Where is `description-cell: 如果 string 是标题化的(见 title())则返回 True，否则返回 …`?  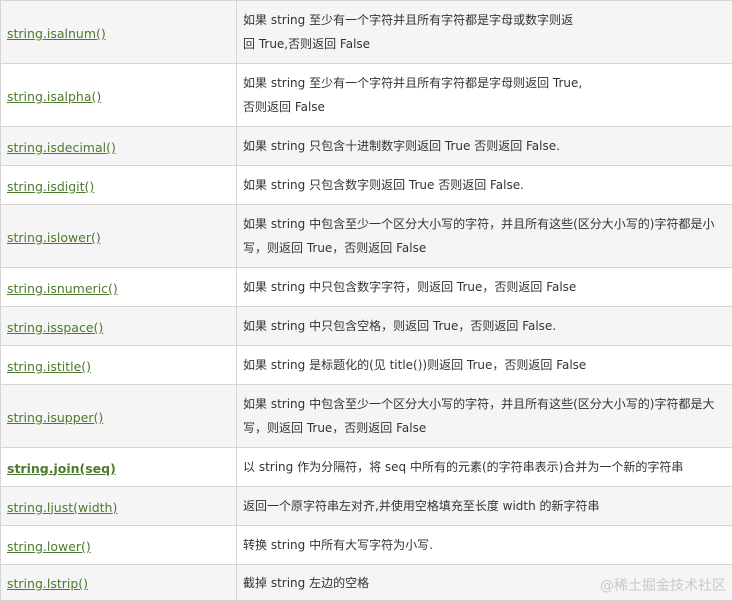 description-cell: 如果 string 是标题化的(见 title())则返回 True，否则返回 … is located at coordinates (484, 365).